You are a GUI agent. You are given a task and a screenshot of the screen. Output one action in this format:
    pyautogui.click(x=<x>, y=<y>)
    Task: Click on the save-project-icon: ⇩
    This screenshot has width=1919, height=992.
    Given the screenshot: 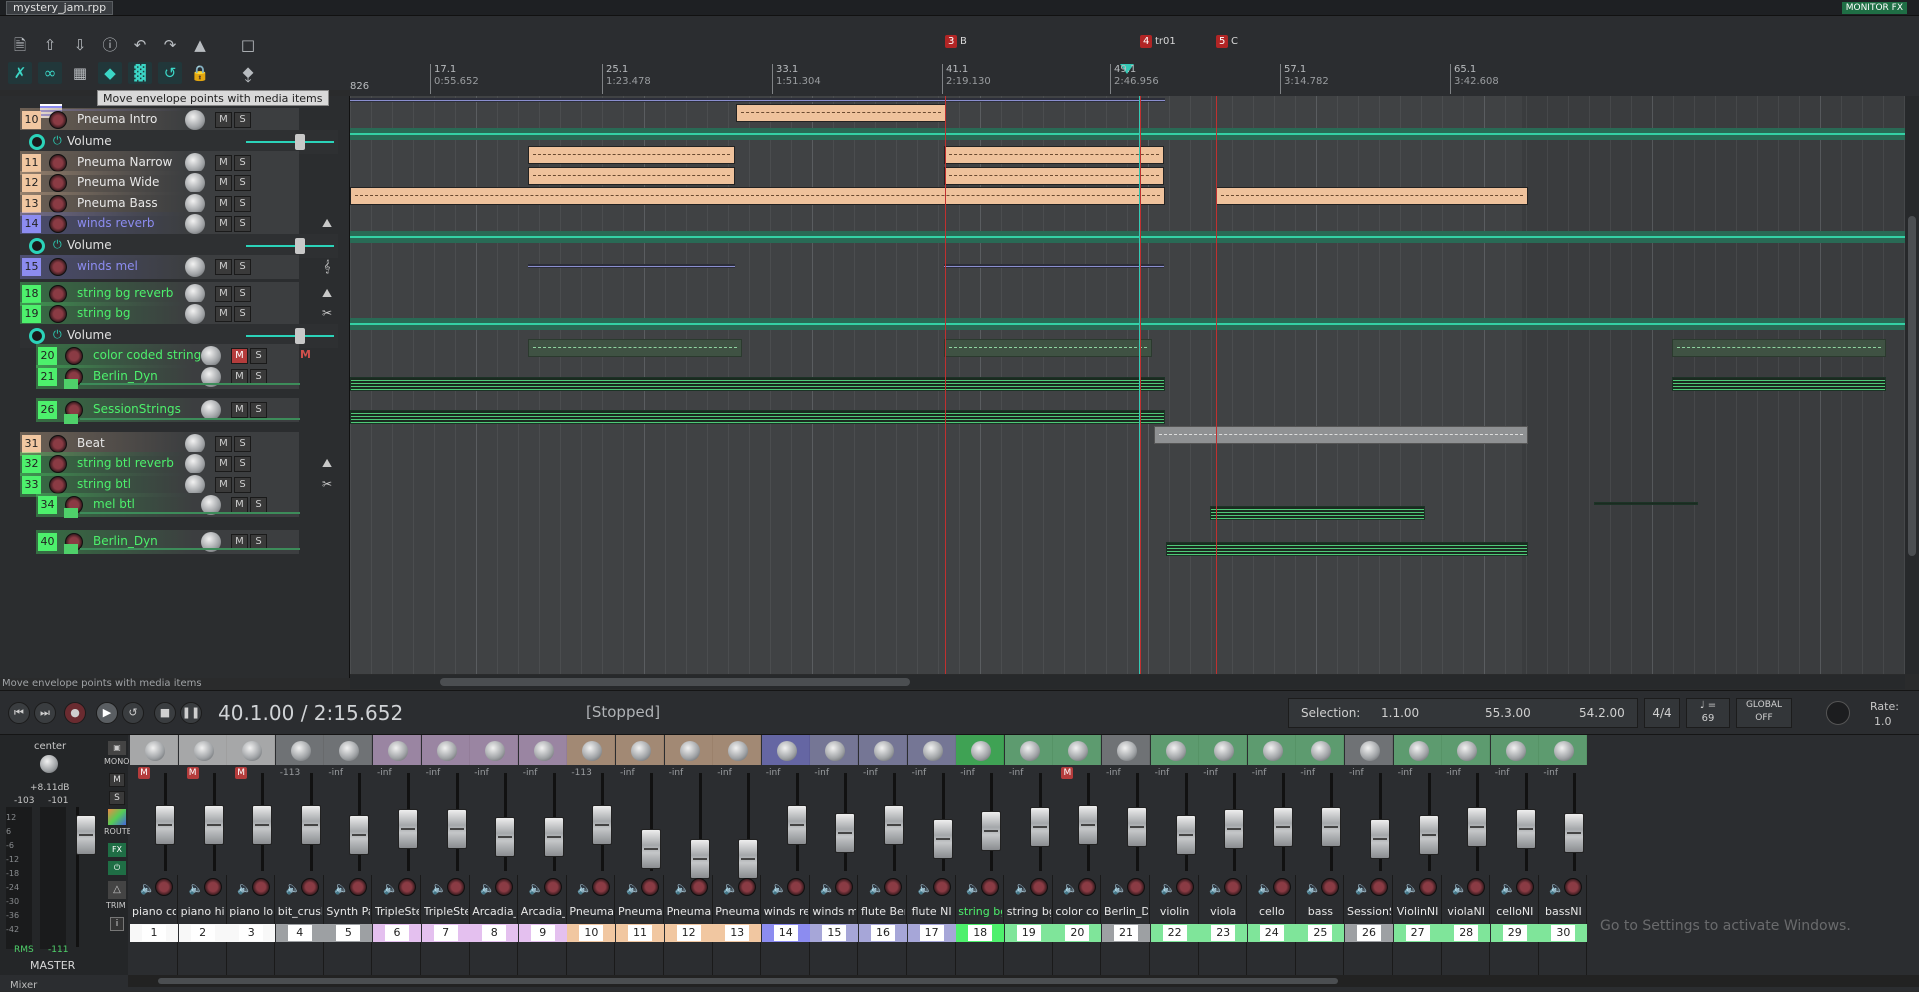 What is the action you would take?
    pyautogui.click(x=80, y=45)
    